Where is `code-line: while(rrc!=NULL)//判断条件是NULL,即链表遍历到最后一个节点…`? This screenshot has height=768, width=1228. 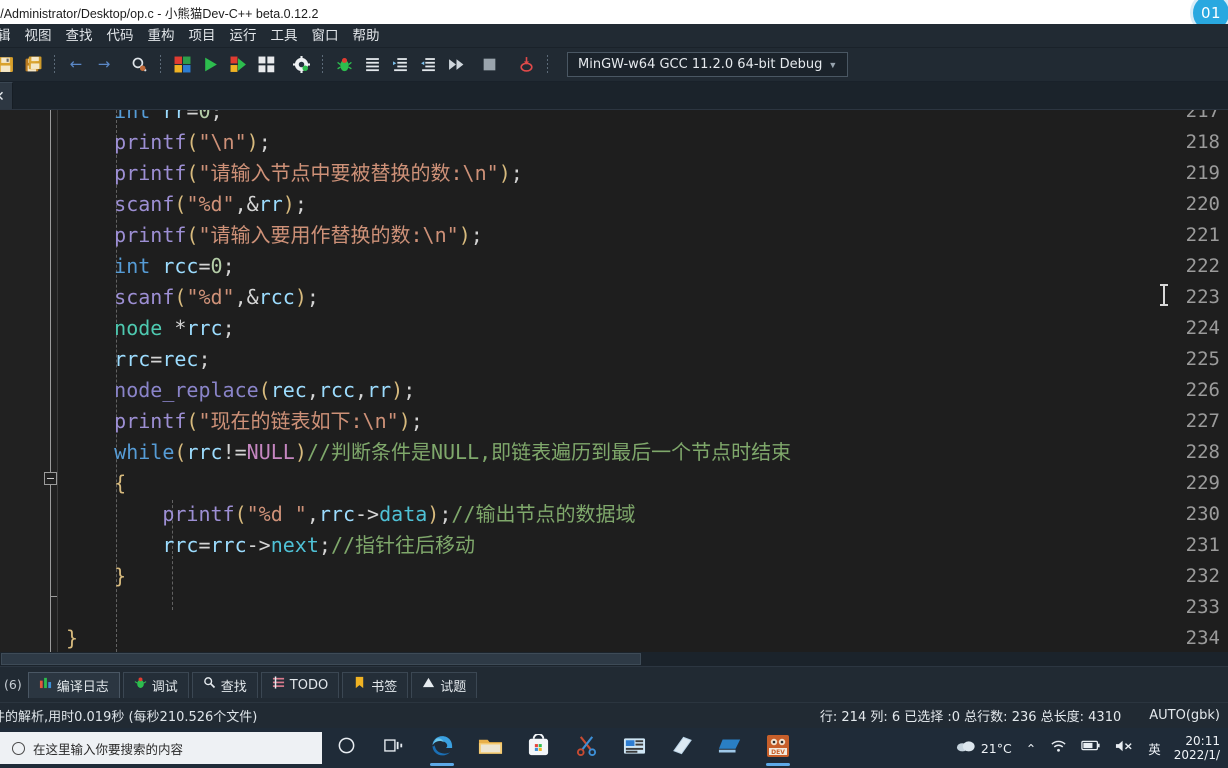
code-line: while(rrc!=NULL)//判断条件是NULL,即链表遍历到最后一个节点… is located at coordinates (428, 452).